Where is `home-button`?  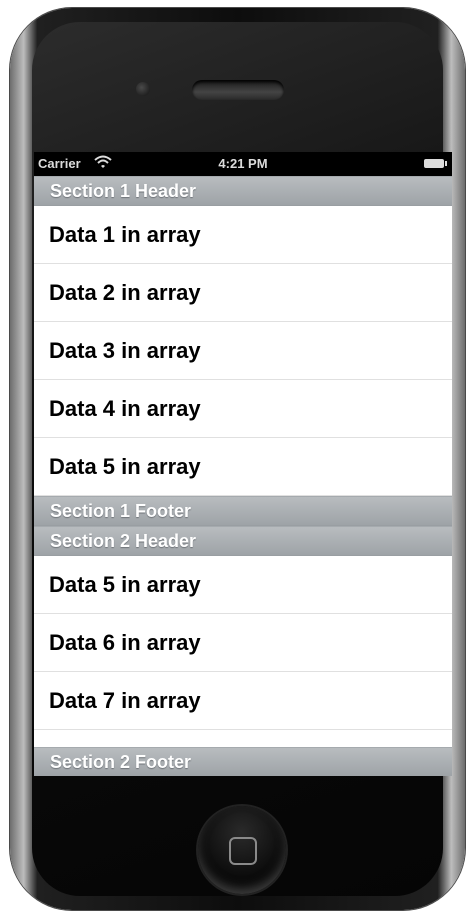
home-button is located at coordinates (242, 850).